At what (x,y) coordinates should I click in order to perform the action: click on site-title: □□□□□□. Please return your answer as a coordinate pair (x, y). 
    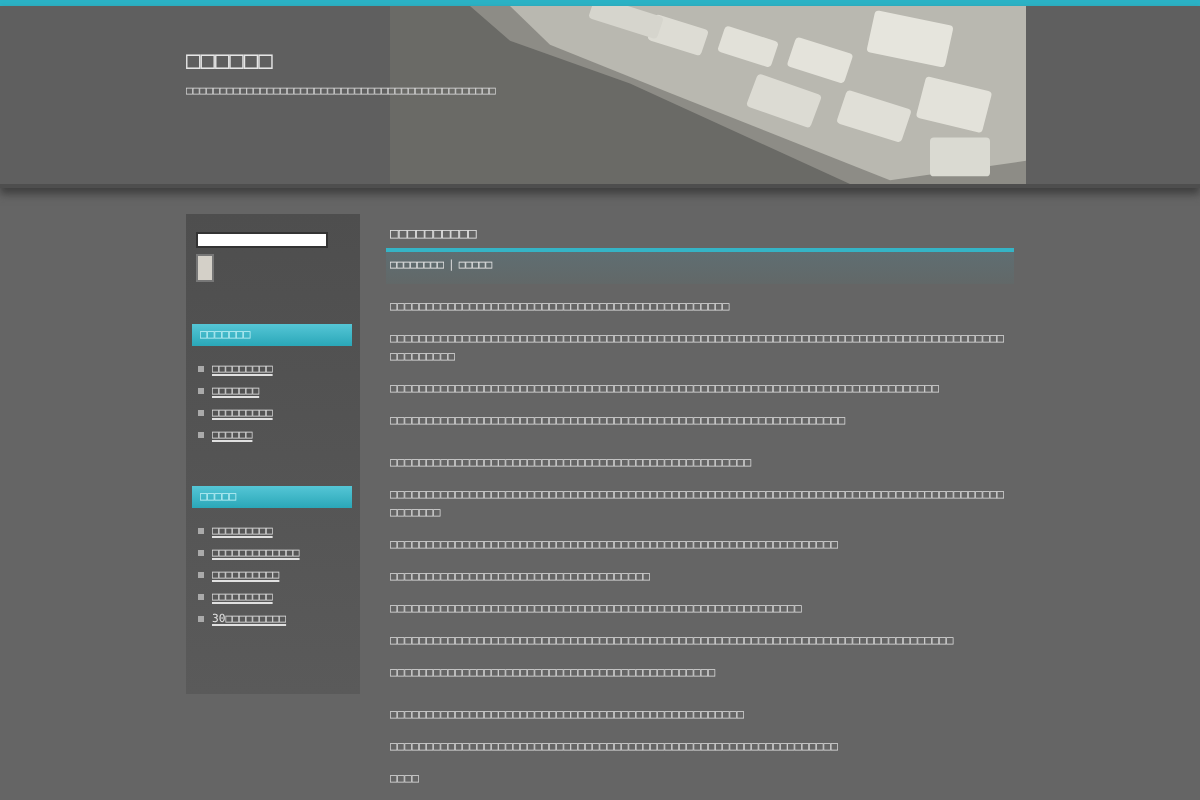
    Looking at the image, I should click on (600, 60).